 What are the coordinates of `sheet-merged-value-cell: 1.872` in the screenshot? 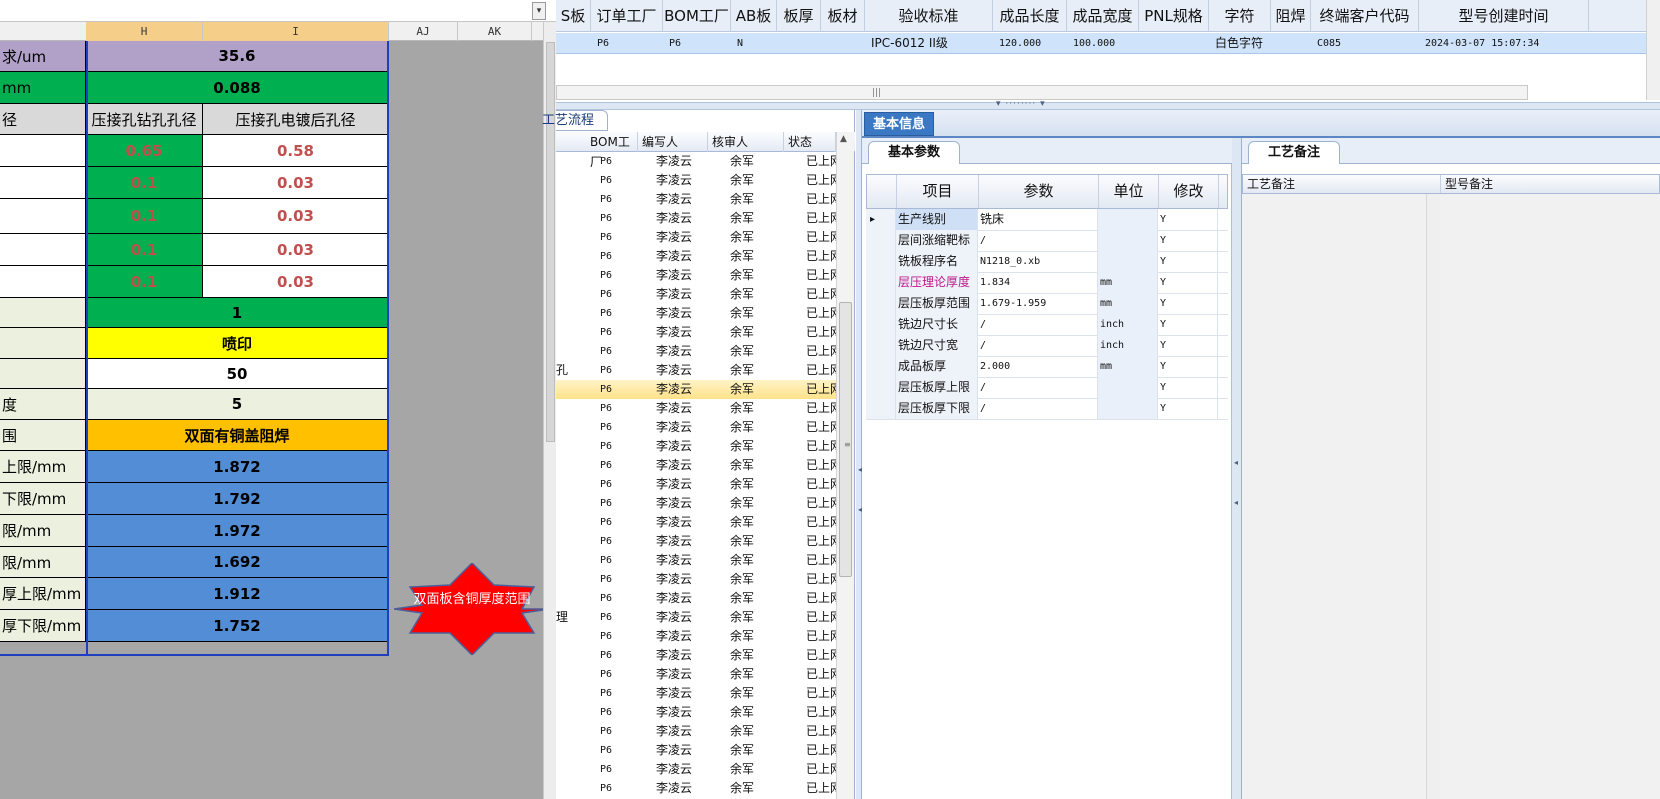 It's located at (237, 467).